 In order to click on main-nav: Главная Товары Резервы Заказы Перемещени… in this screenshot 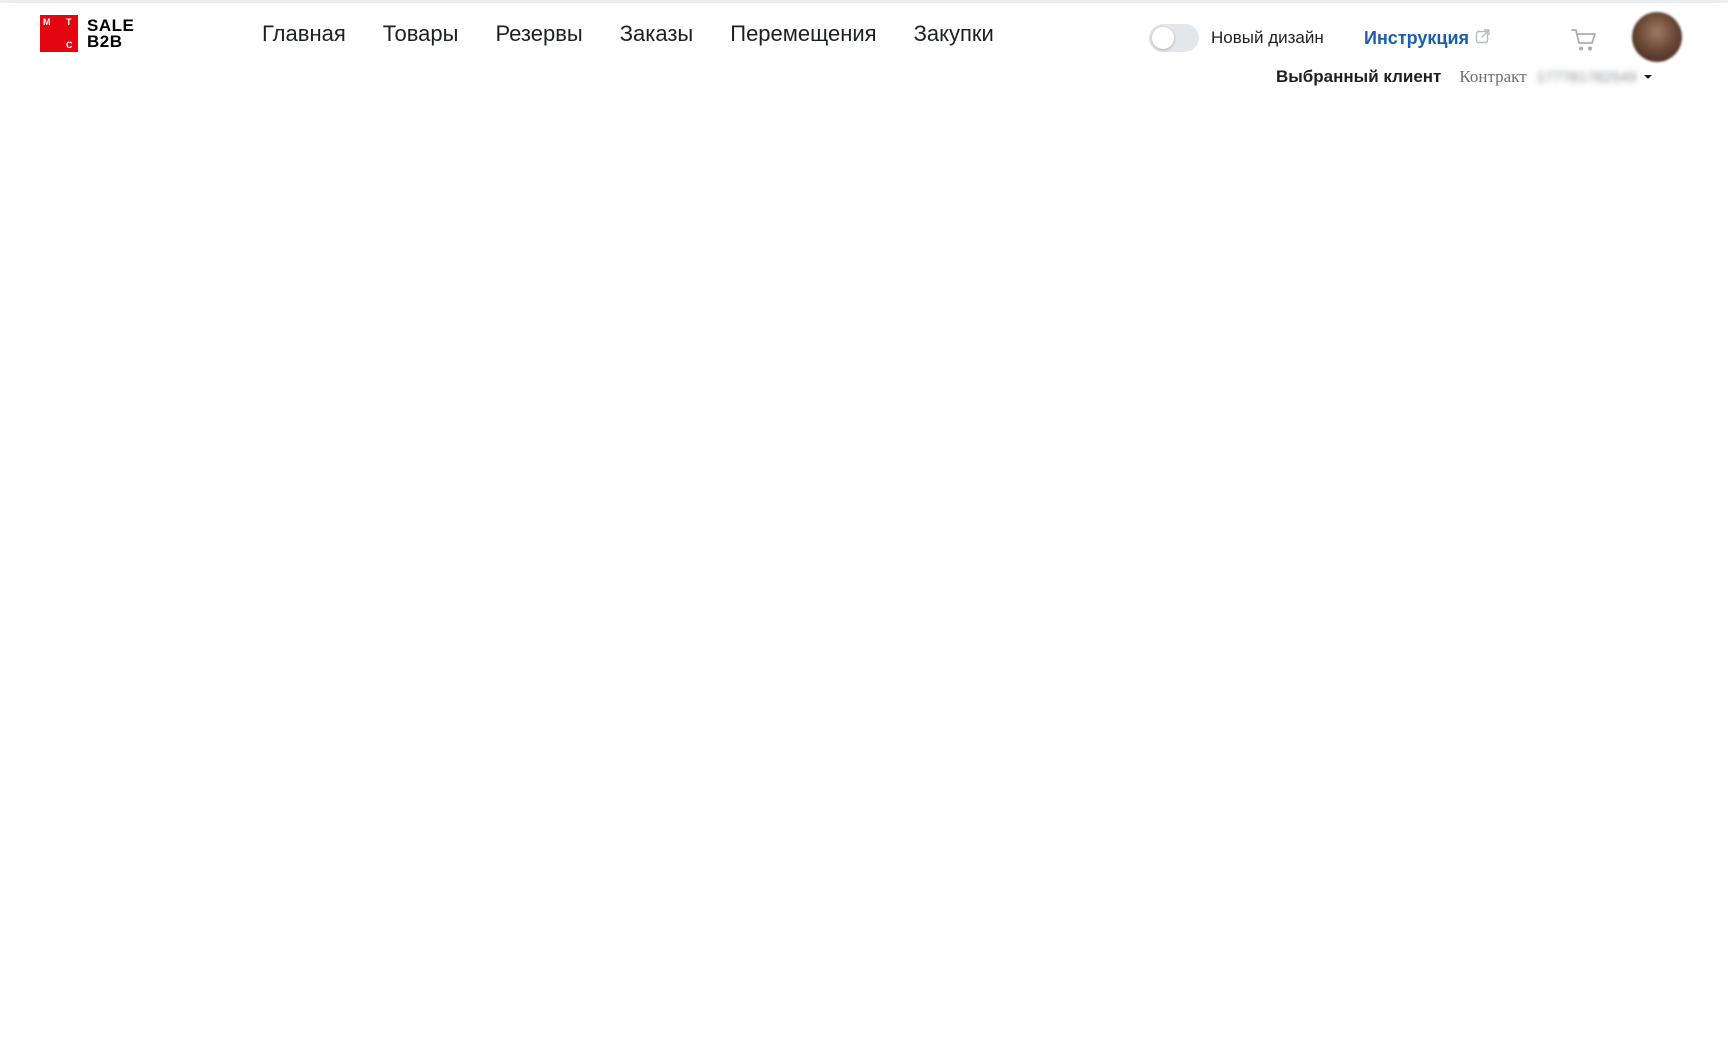, I will do `click(628, 34)`.